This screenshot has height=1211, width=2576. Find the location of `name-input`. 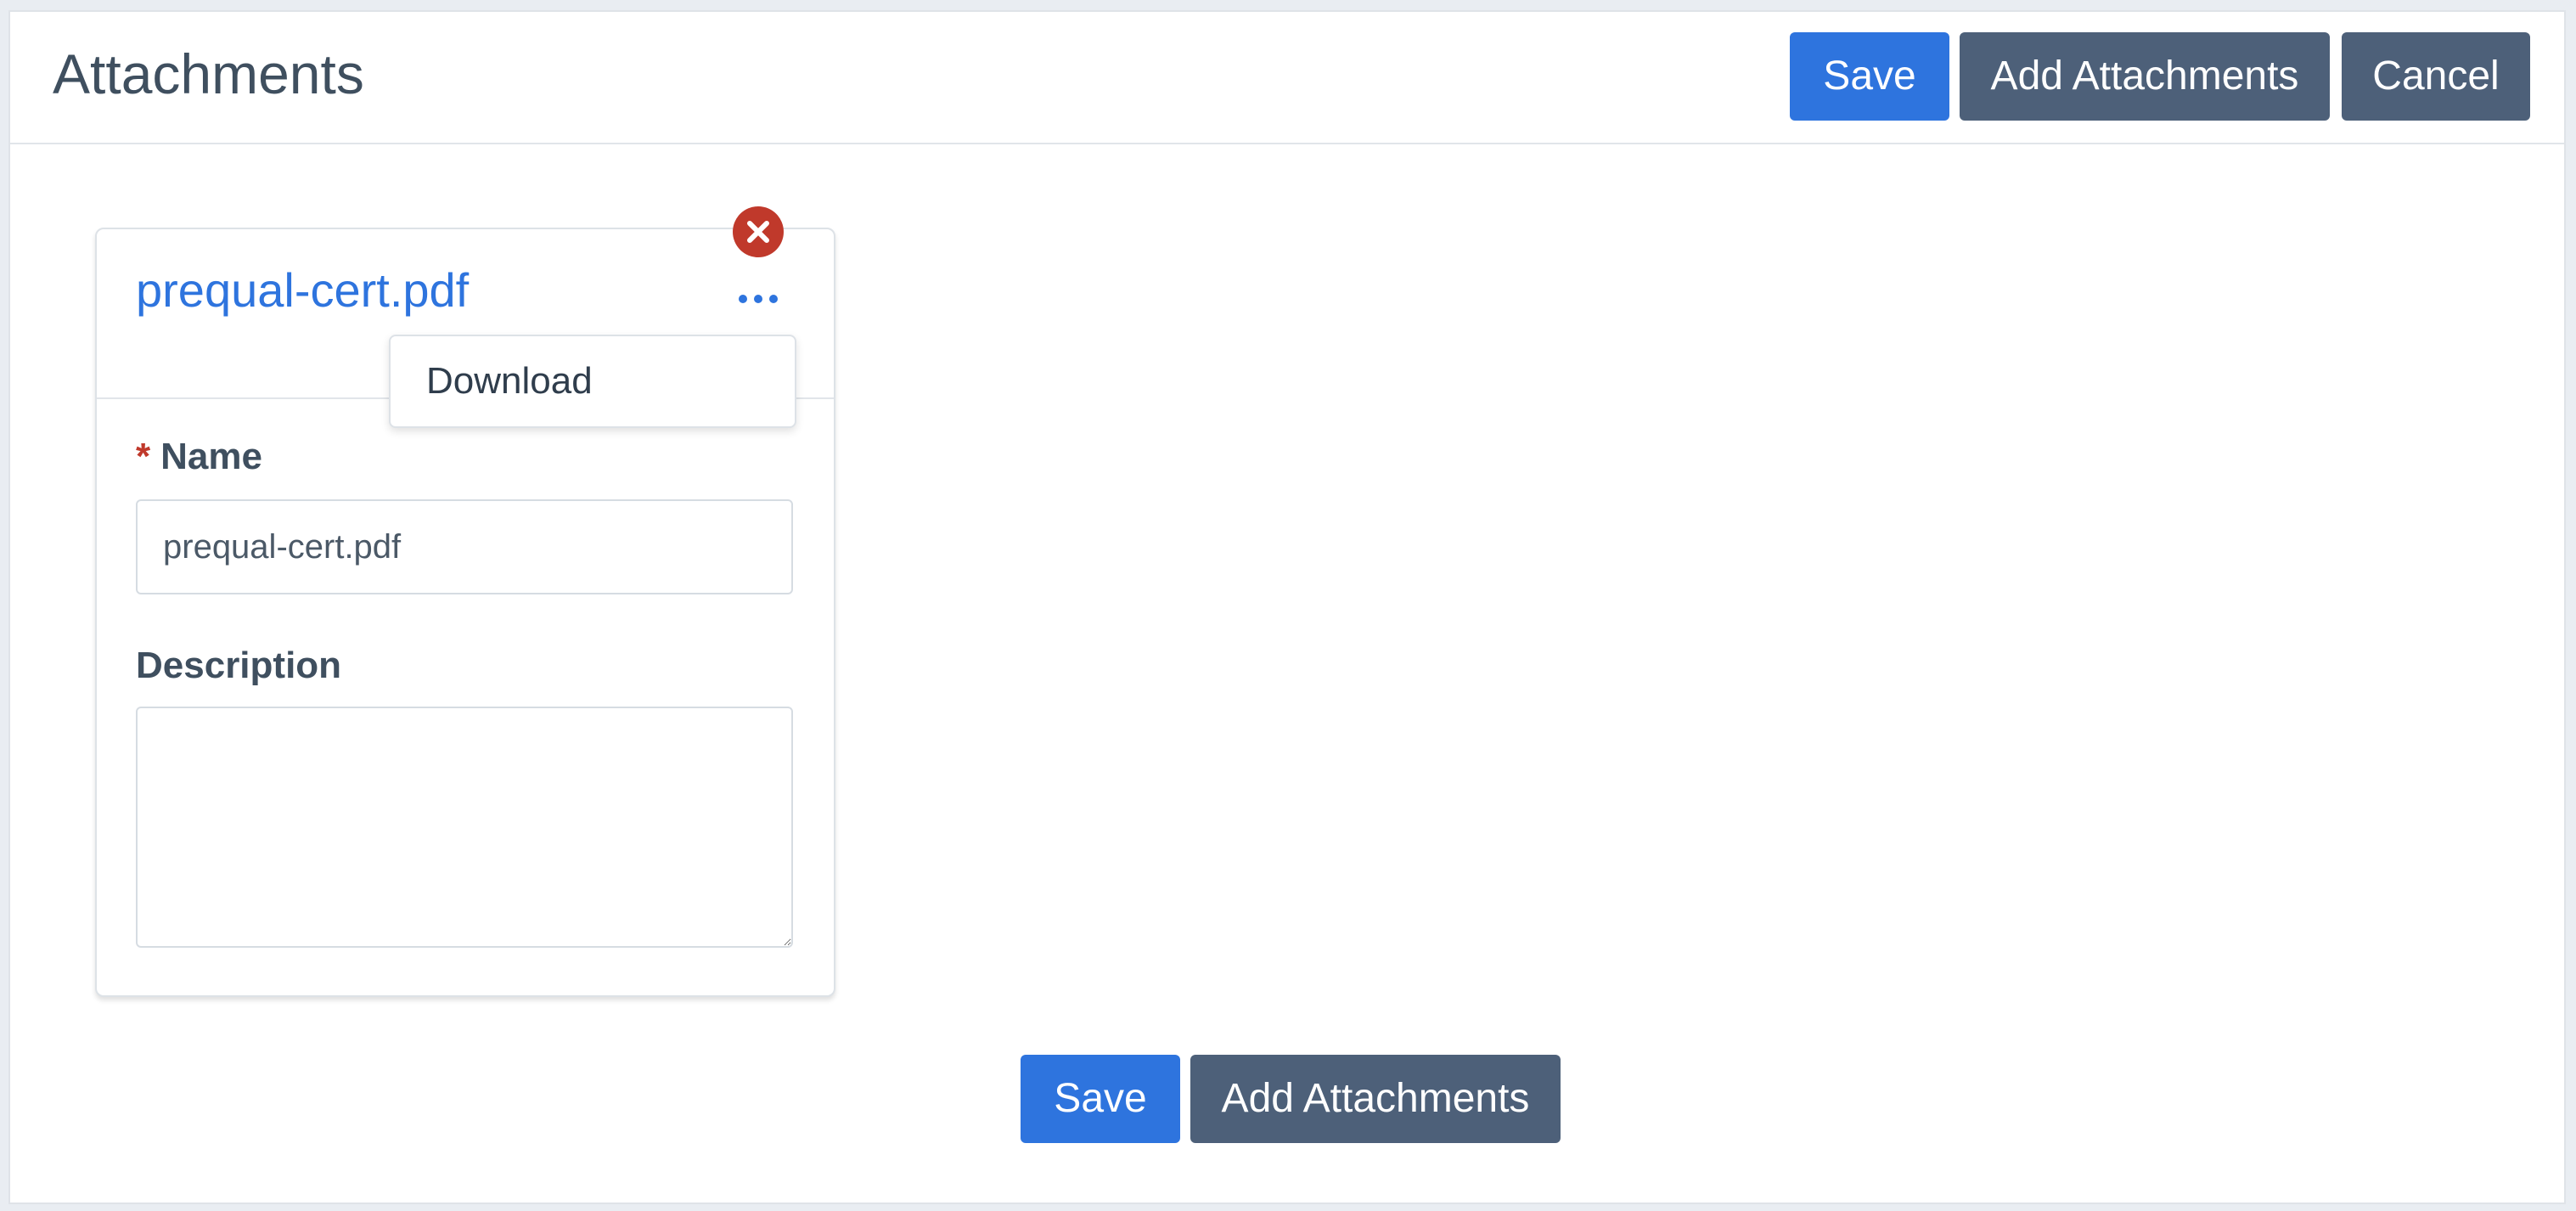

name-input is located at coordinates (464, 547).